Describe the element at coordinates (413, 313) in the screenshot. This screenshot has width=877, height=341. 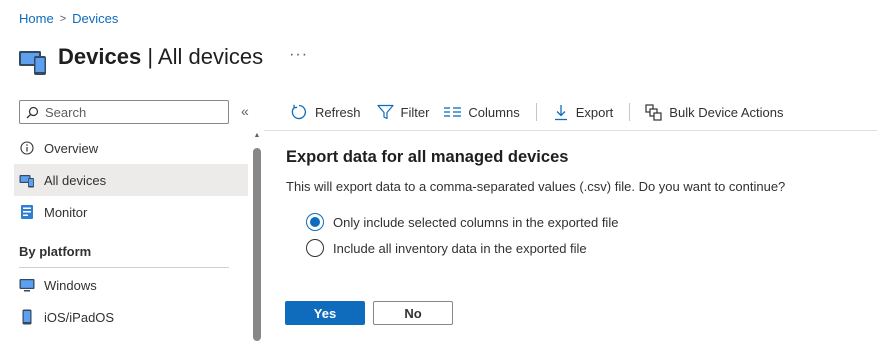
I see `no-button: No` at that location.